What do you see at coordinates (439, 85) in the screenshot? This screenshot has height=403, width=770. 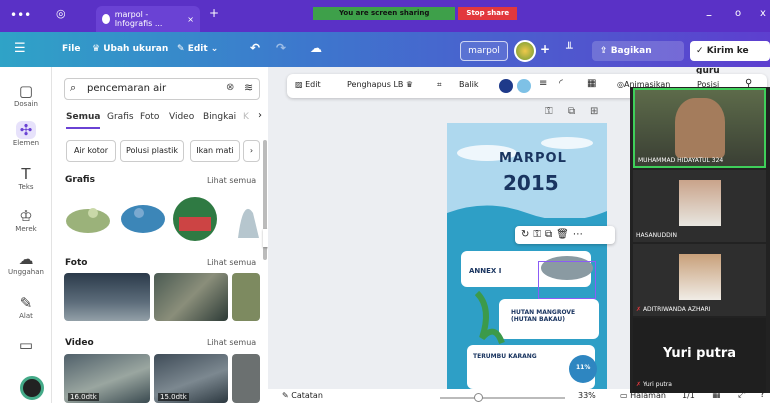 I see `crop-icon: ⌗` at bounding box center [439, 85].